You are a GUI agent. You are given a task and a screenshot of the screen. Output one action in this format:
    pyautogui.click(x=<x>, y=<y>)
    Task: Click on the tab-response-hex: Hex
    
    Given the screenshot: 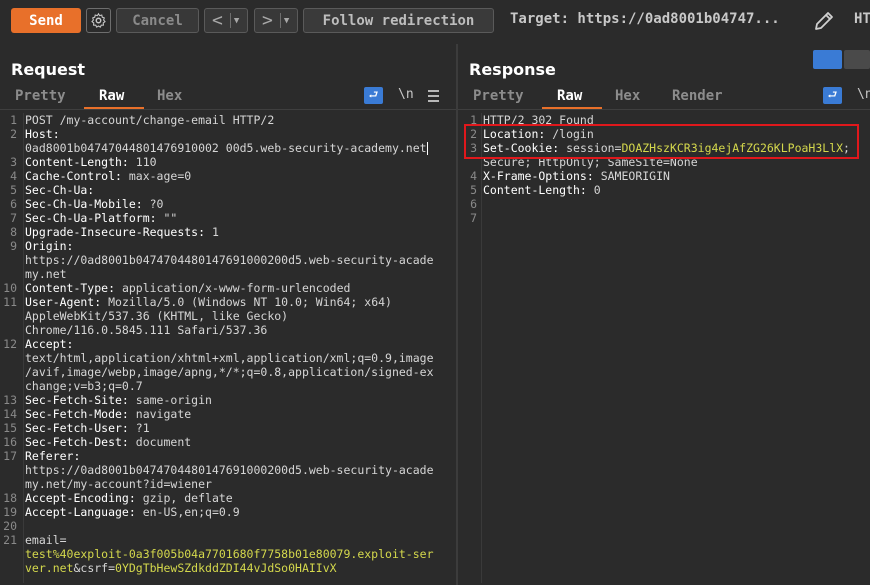 What is the action you would take?
    pyautogui.click(x=627, y=96)
    